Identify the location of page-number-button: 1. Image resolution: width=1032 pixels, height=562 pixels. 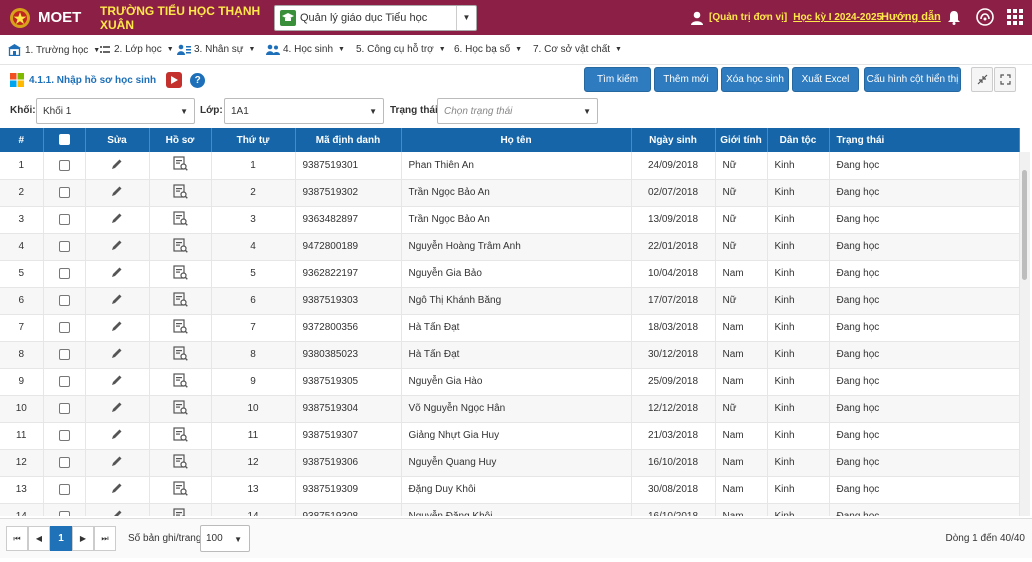
(61, 538).